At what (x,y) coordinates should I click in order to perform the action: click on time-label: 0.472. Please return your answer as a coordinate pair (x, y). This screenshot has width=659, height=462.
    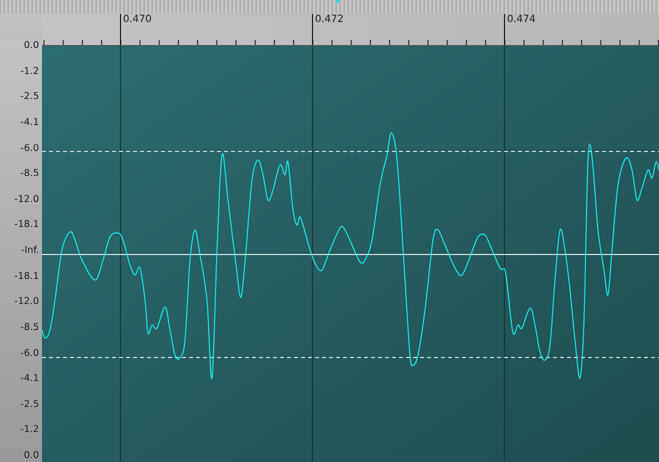
    Looking at the image, I should click on (329, 20).